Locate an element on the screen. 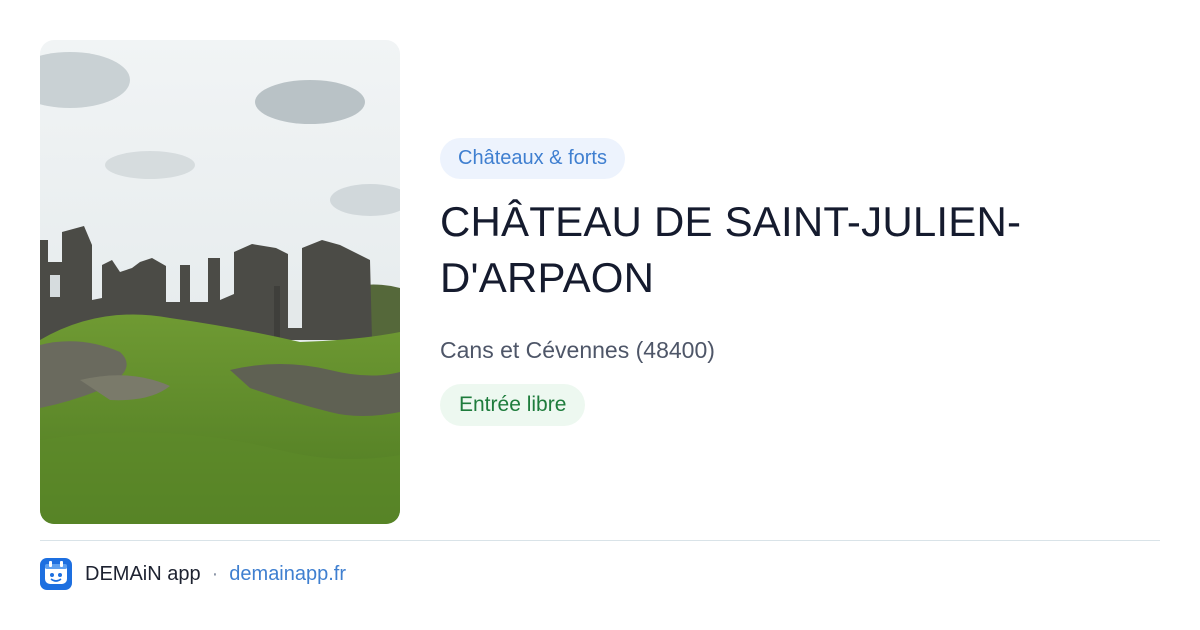  footer: DEMAiN app · demainapp.fr is located at coordinates (193, 574).